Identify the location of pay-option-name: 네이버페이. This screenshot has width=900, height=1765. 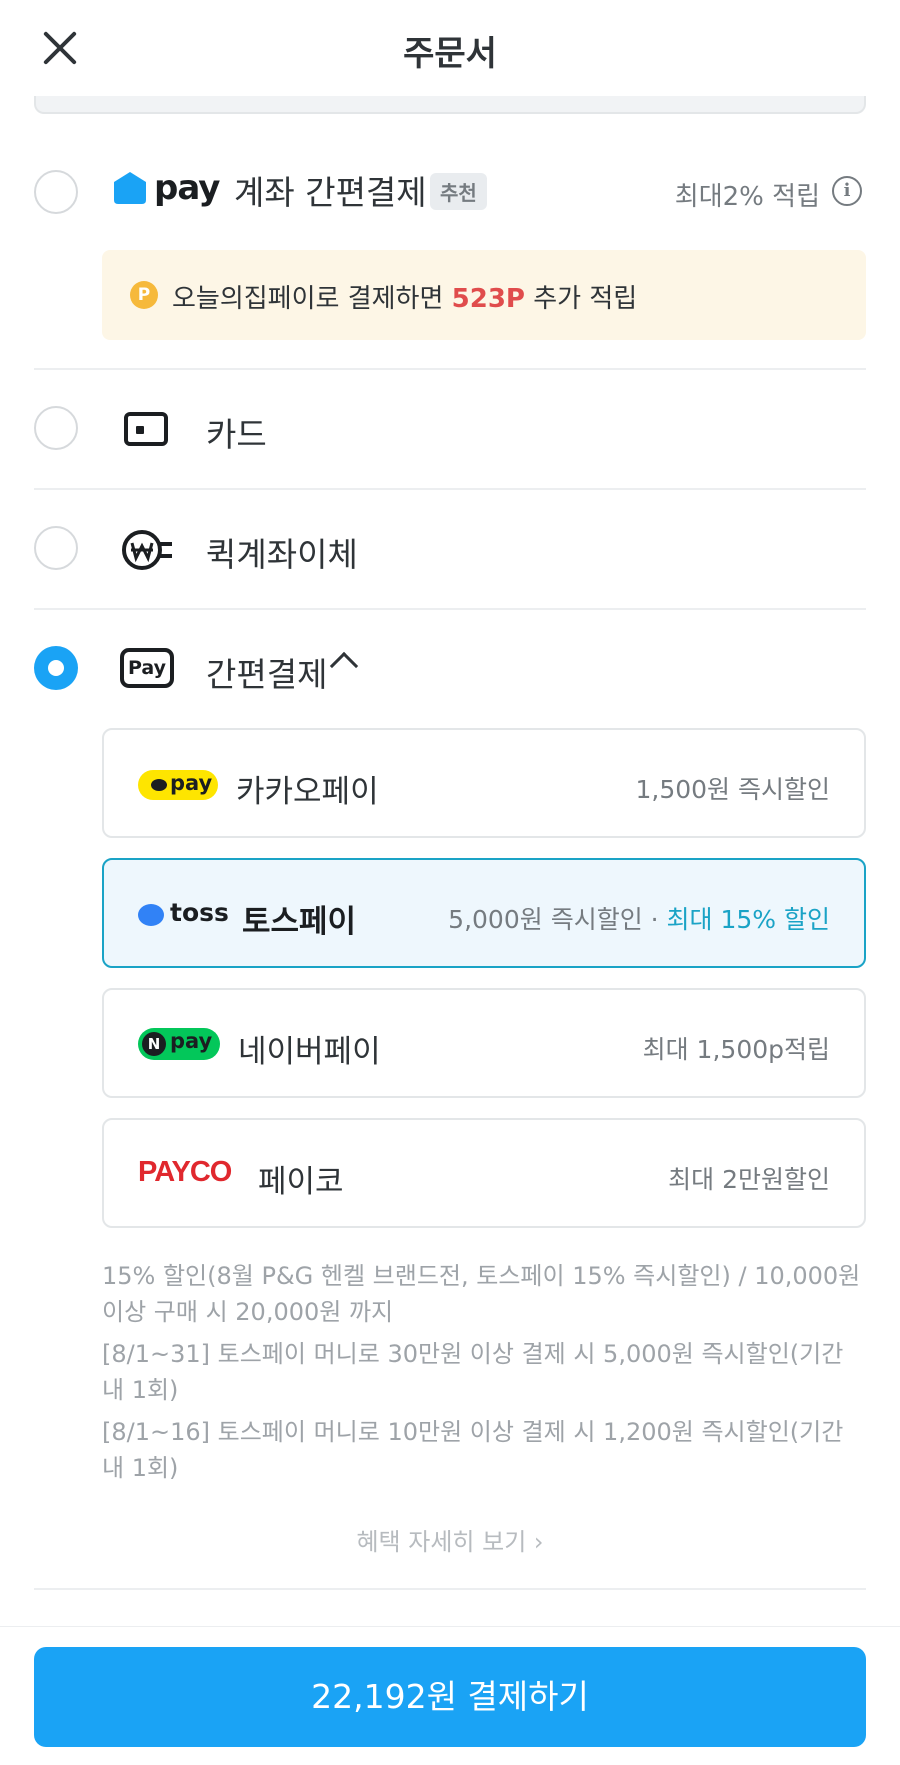
(309, 1052).